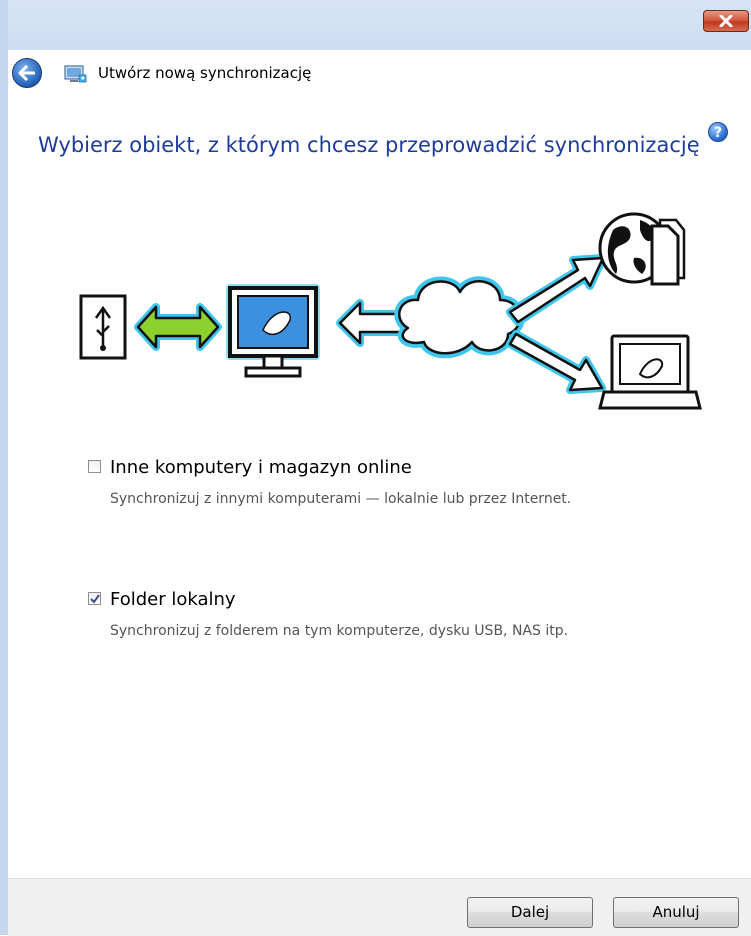 The height and width of the screenshot is (936, 751). I want to click on laptop-icon, so click(650, 372).